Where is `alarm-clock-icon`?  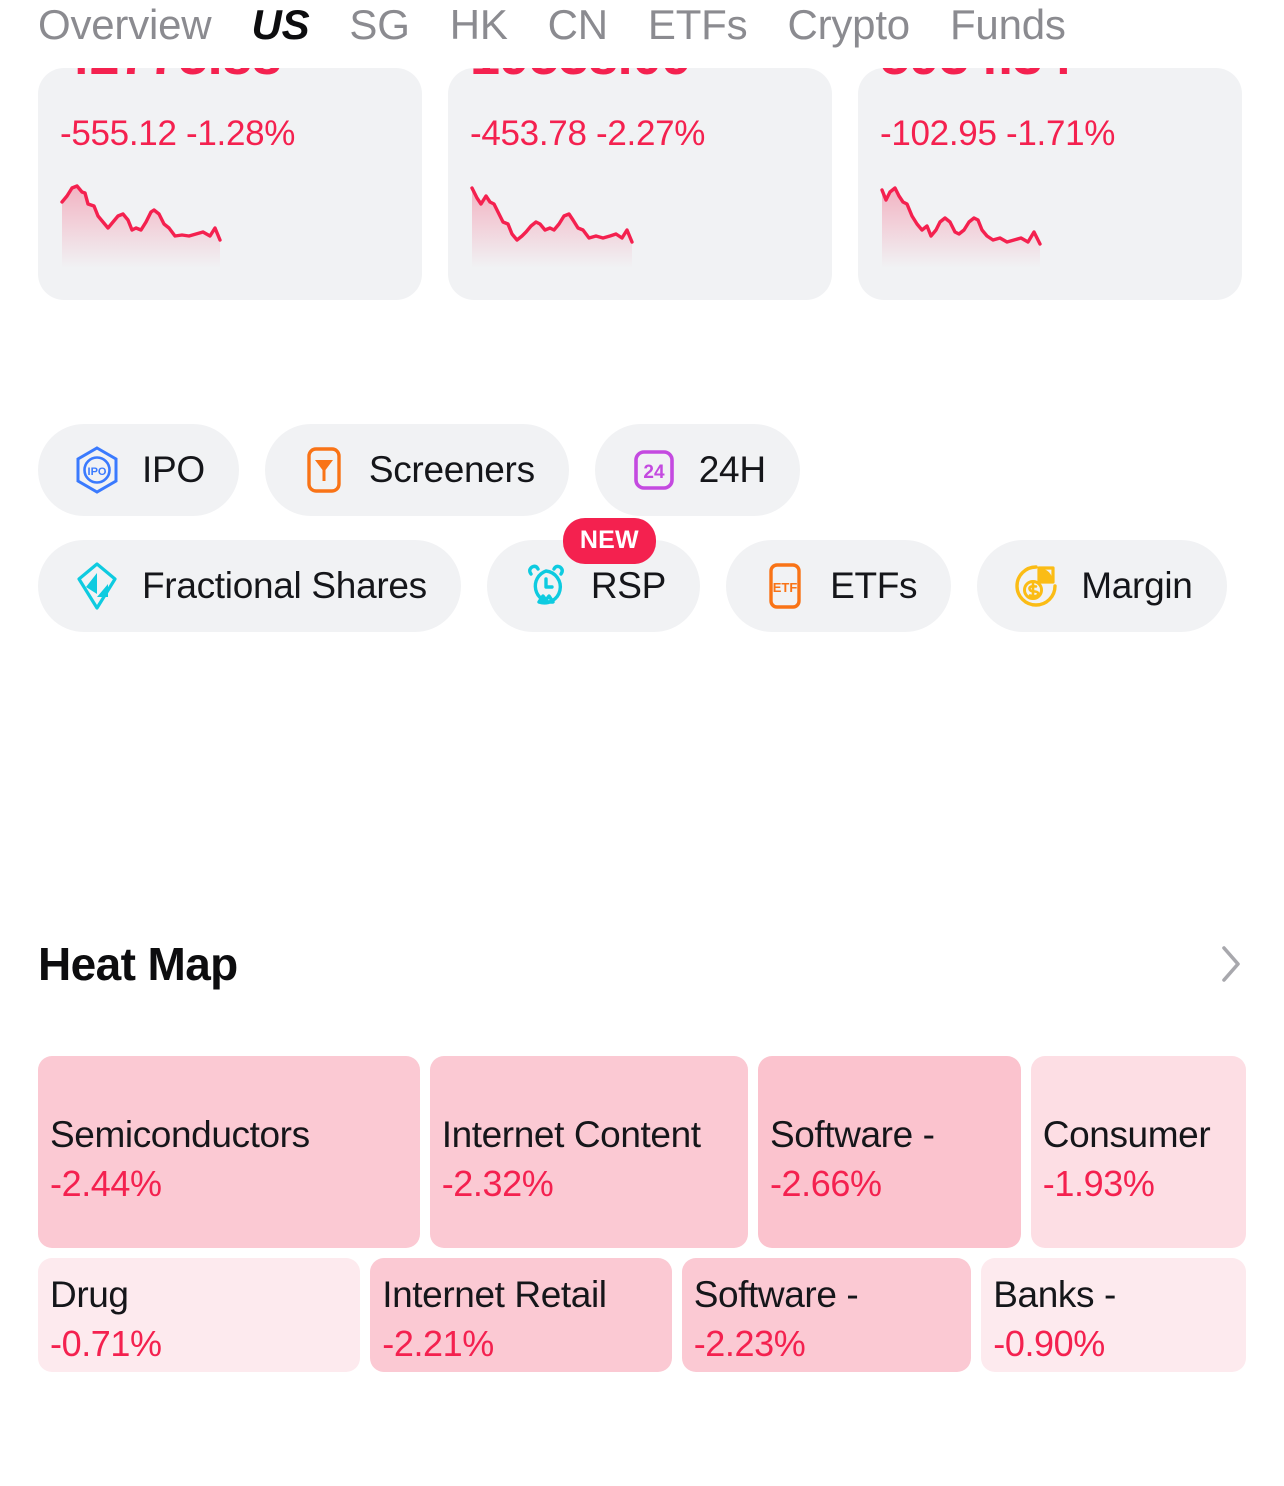
alarm-clock-icon is located at coordinates (546, 586).